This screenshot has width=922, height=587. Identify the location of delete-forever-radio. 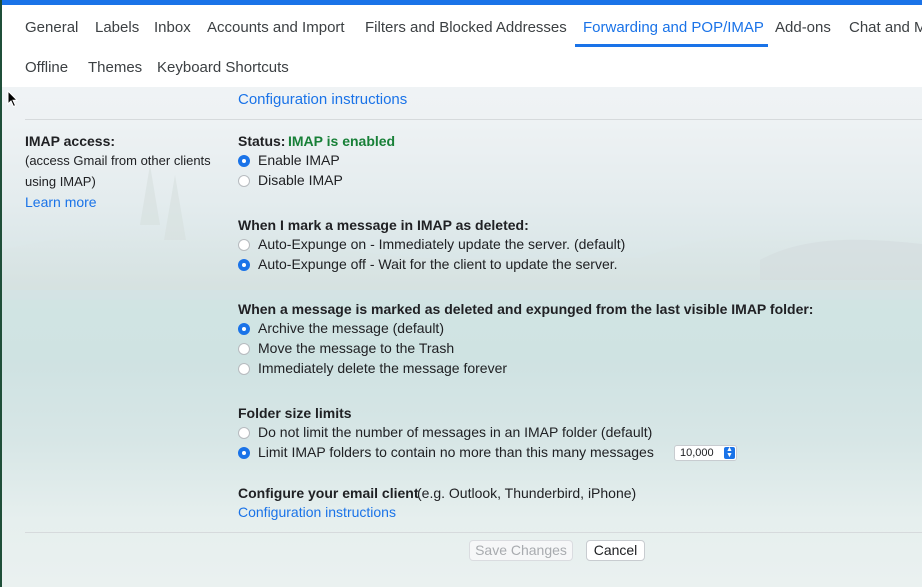
(244, 369).